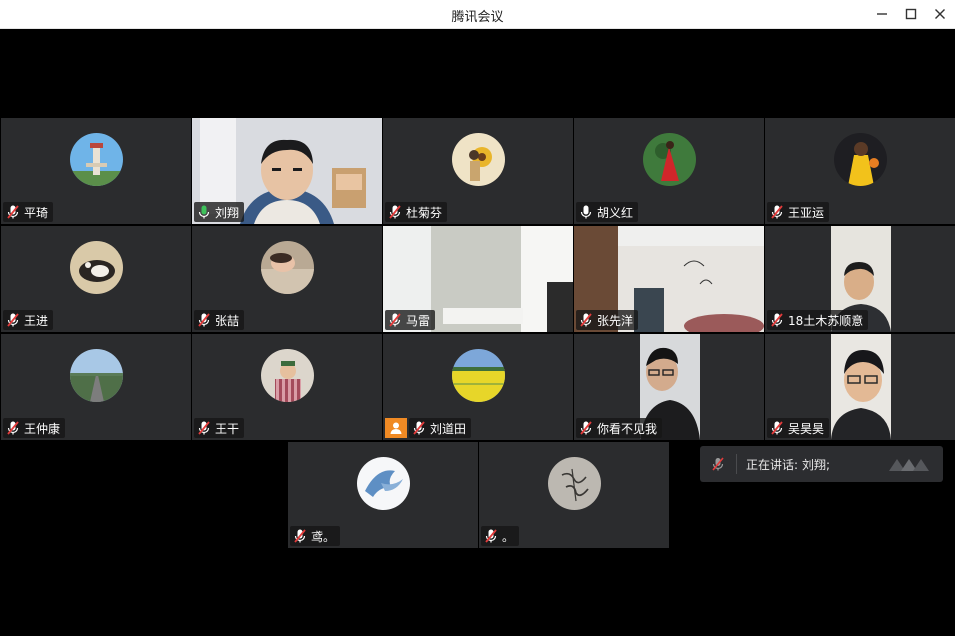  I want to click on participant-tile: 王仲康, so click(96, 387).